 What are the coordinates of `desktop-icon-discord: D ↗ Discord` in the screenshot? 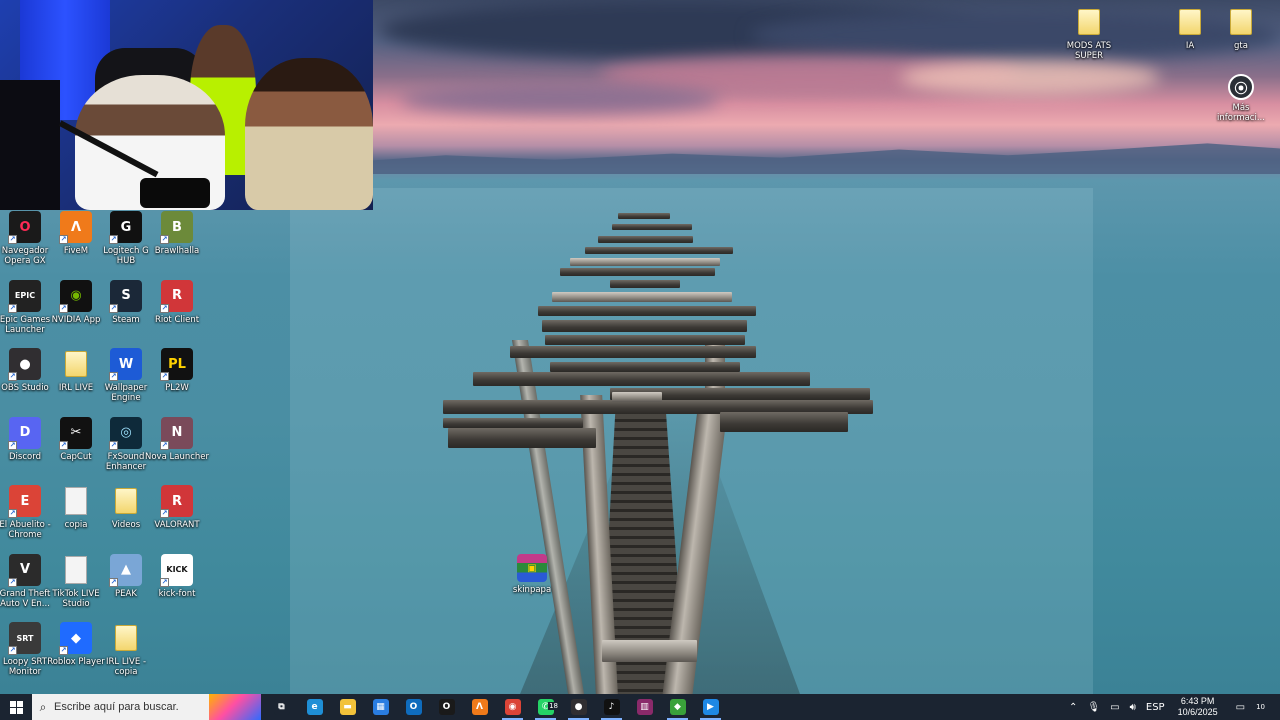 It's located at (27, 450).